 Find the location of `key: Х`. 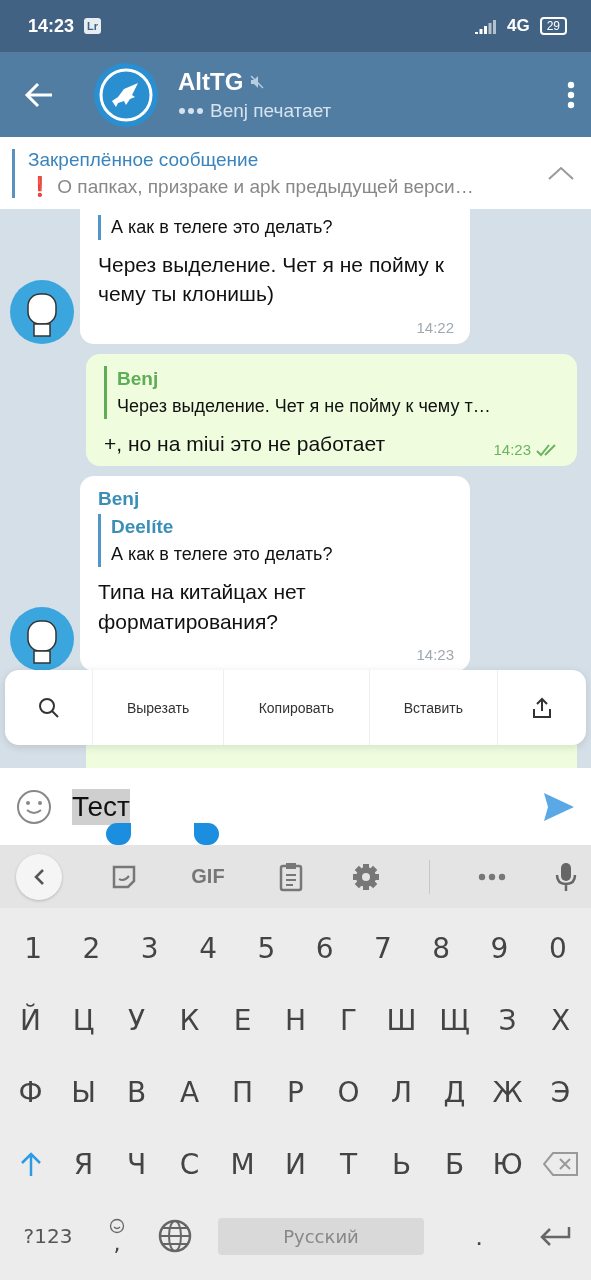

key: Х is located at coordinates (560, 1020).